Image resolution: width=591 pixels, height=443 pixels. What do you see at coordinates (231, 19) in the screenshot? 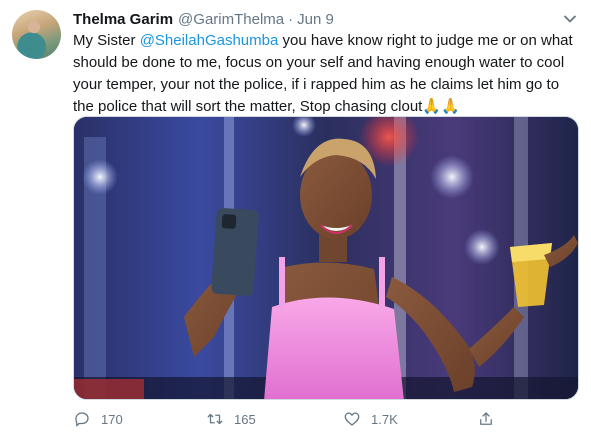
I see `author-handle: @GarimThelma` at bounding box center [231, 19].